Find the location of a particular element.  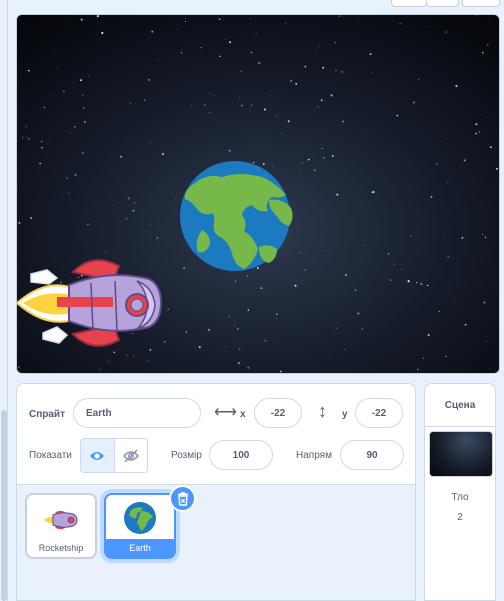

y-input: -22 is located at coordinates (379, 413).